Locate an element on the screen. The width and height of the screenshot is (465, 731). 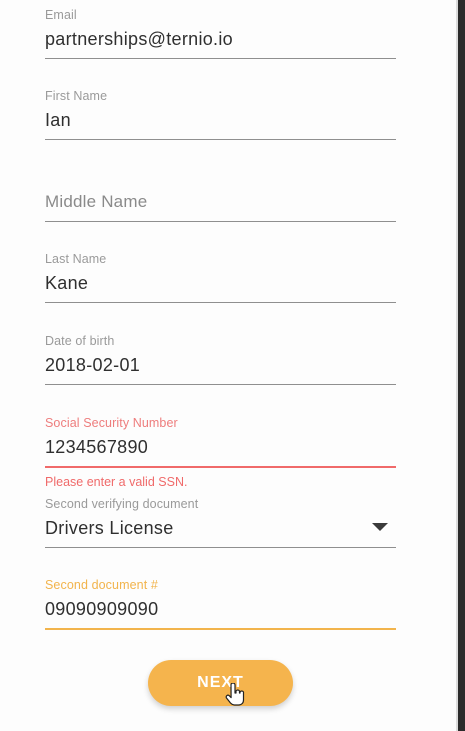
dob-field: Date of birth 2018-02-01 is located at coordinates (220, 359).